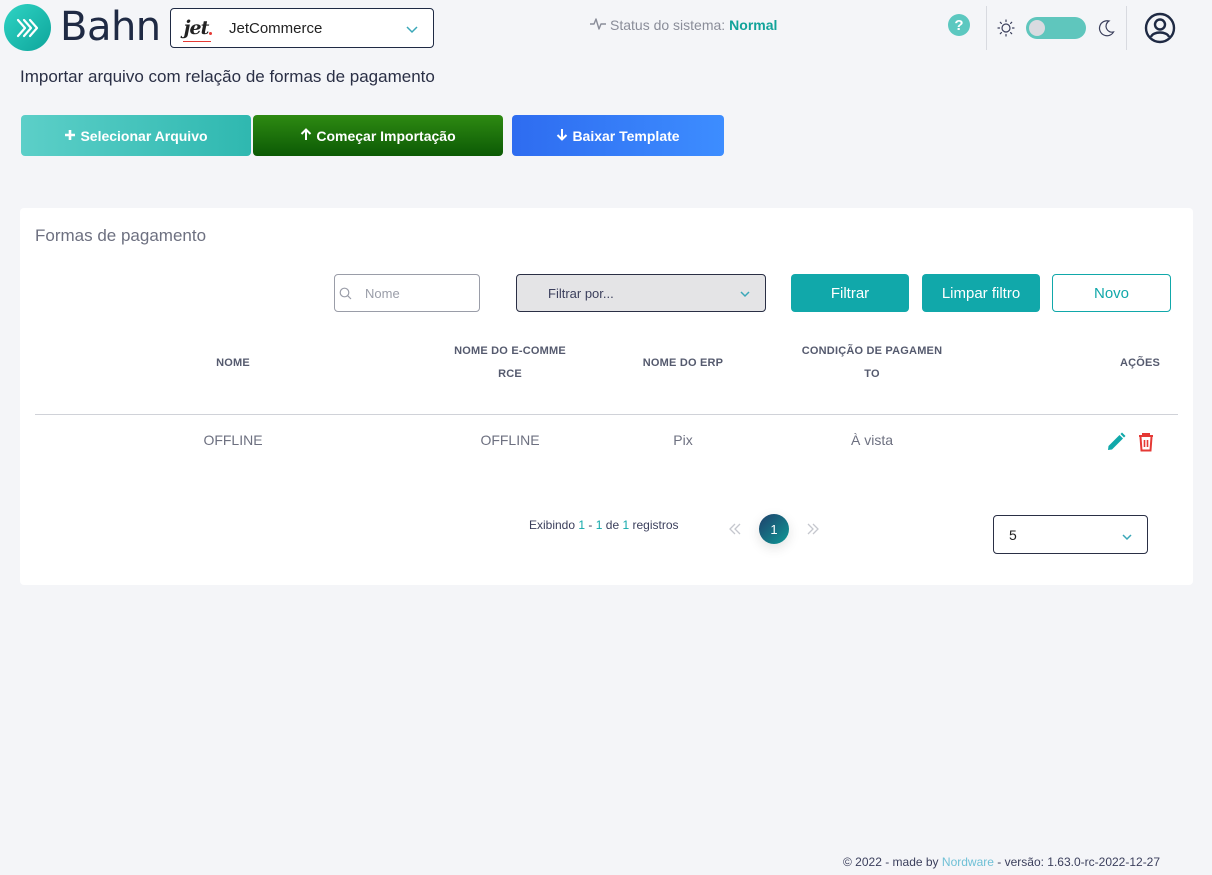 The width and height of the screenshot is (1212, 875). I want to click on sun-icon, so click(1006, 30).